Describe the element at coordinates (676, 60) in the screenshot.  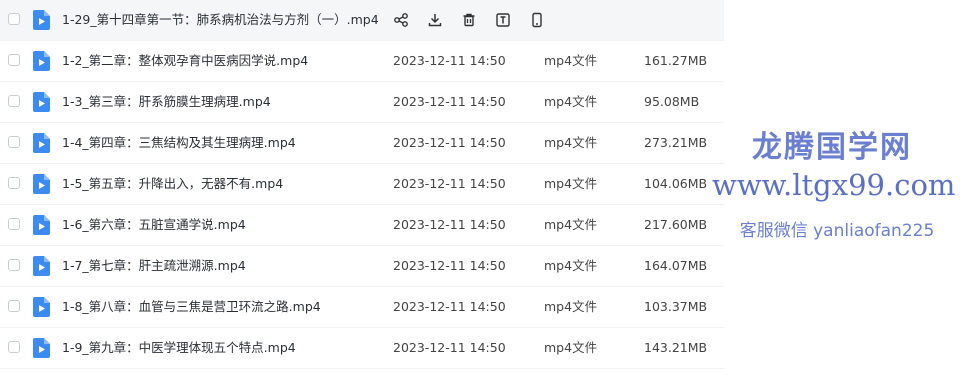
I see `file-size: 161.27MB` at that location.